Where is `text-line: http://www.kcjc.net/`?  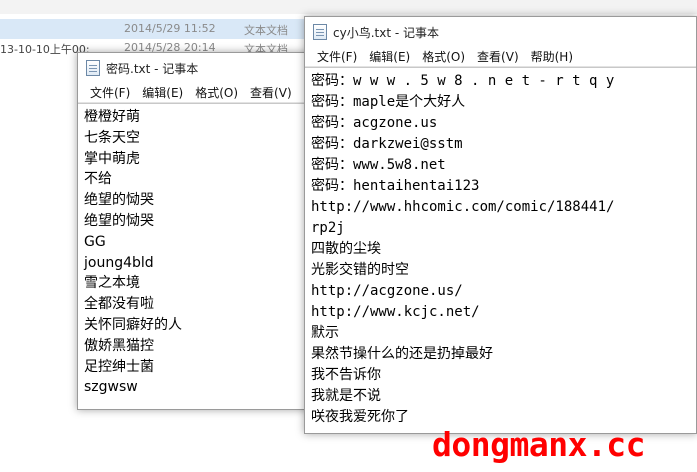
text-line: http://www.kcjc.net/ is located at coordinates (395, 312).